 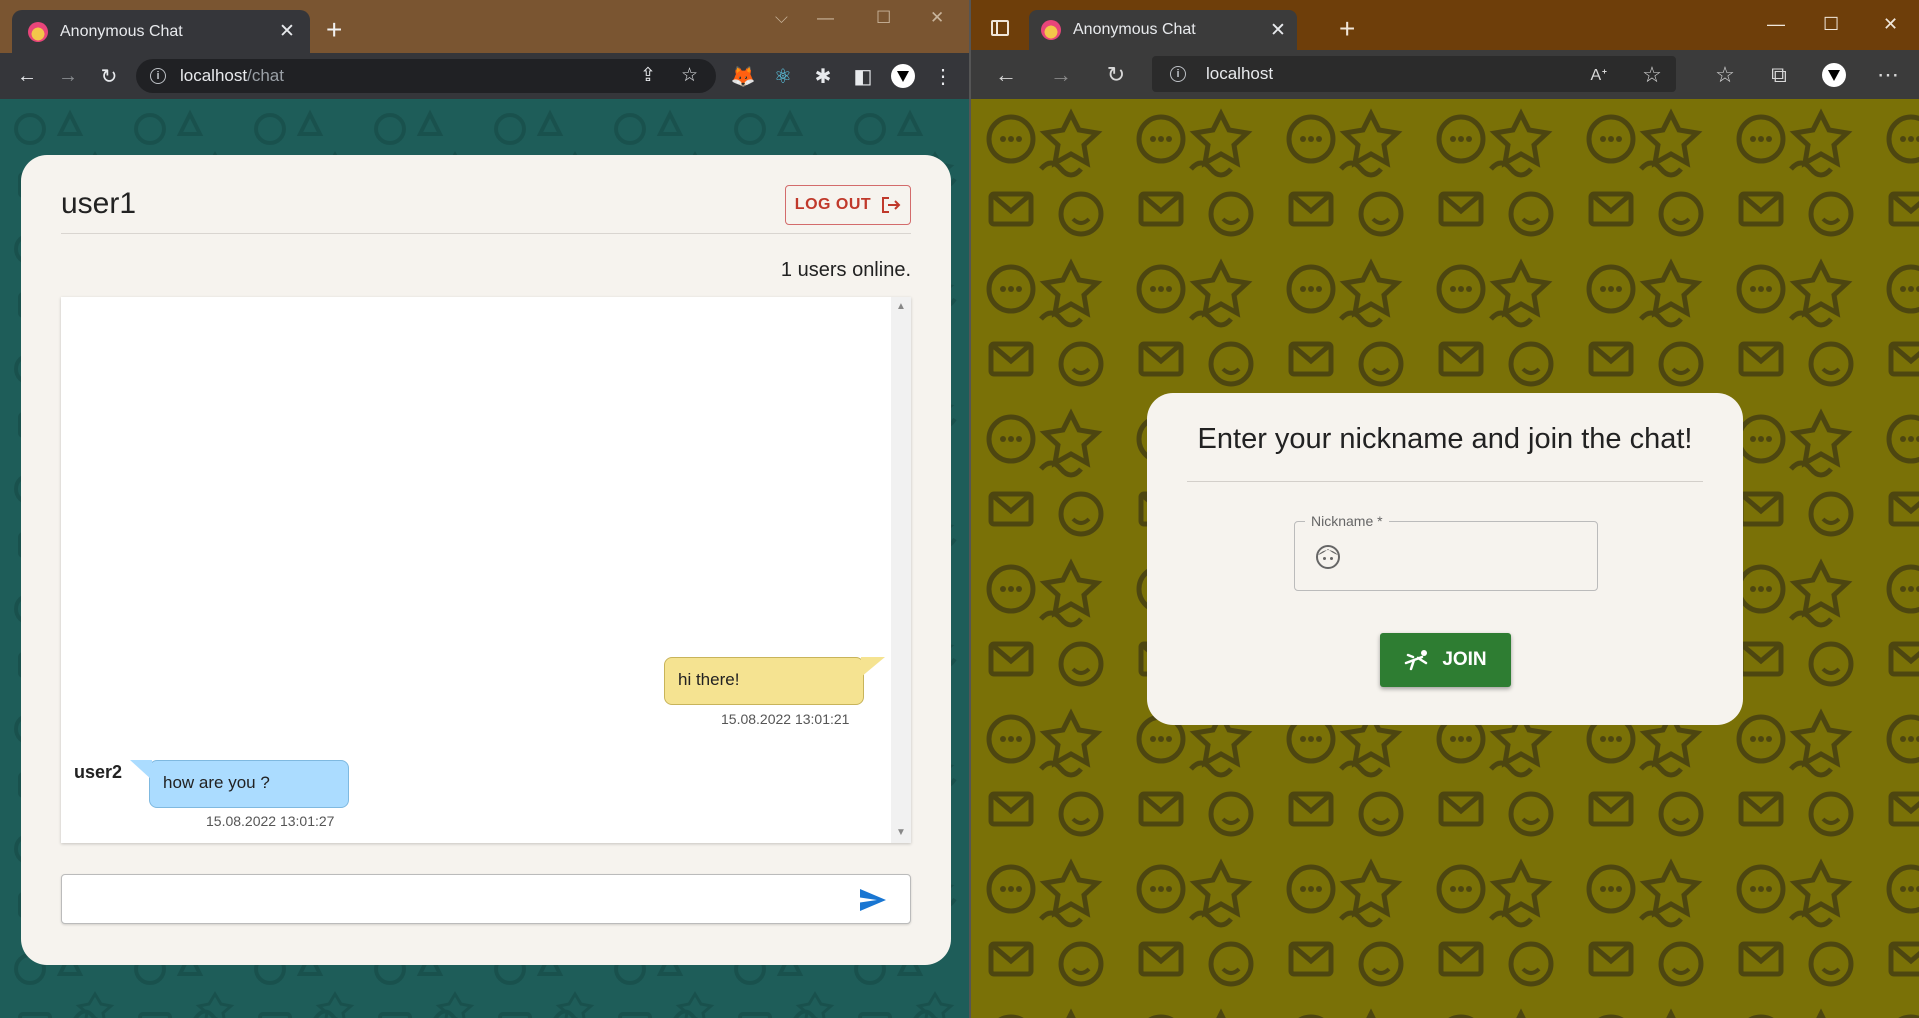 I want to click on collections-icon: ⧉, so click(x=1779, y=75).